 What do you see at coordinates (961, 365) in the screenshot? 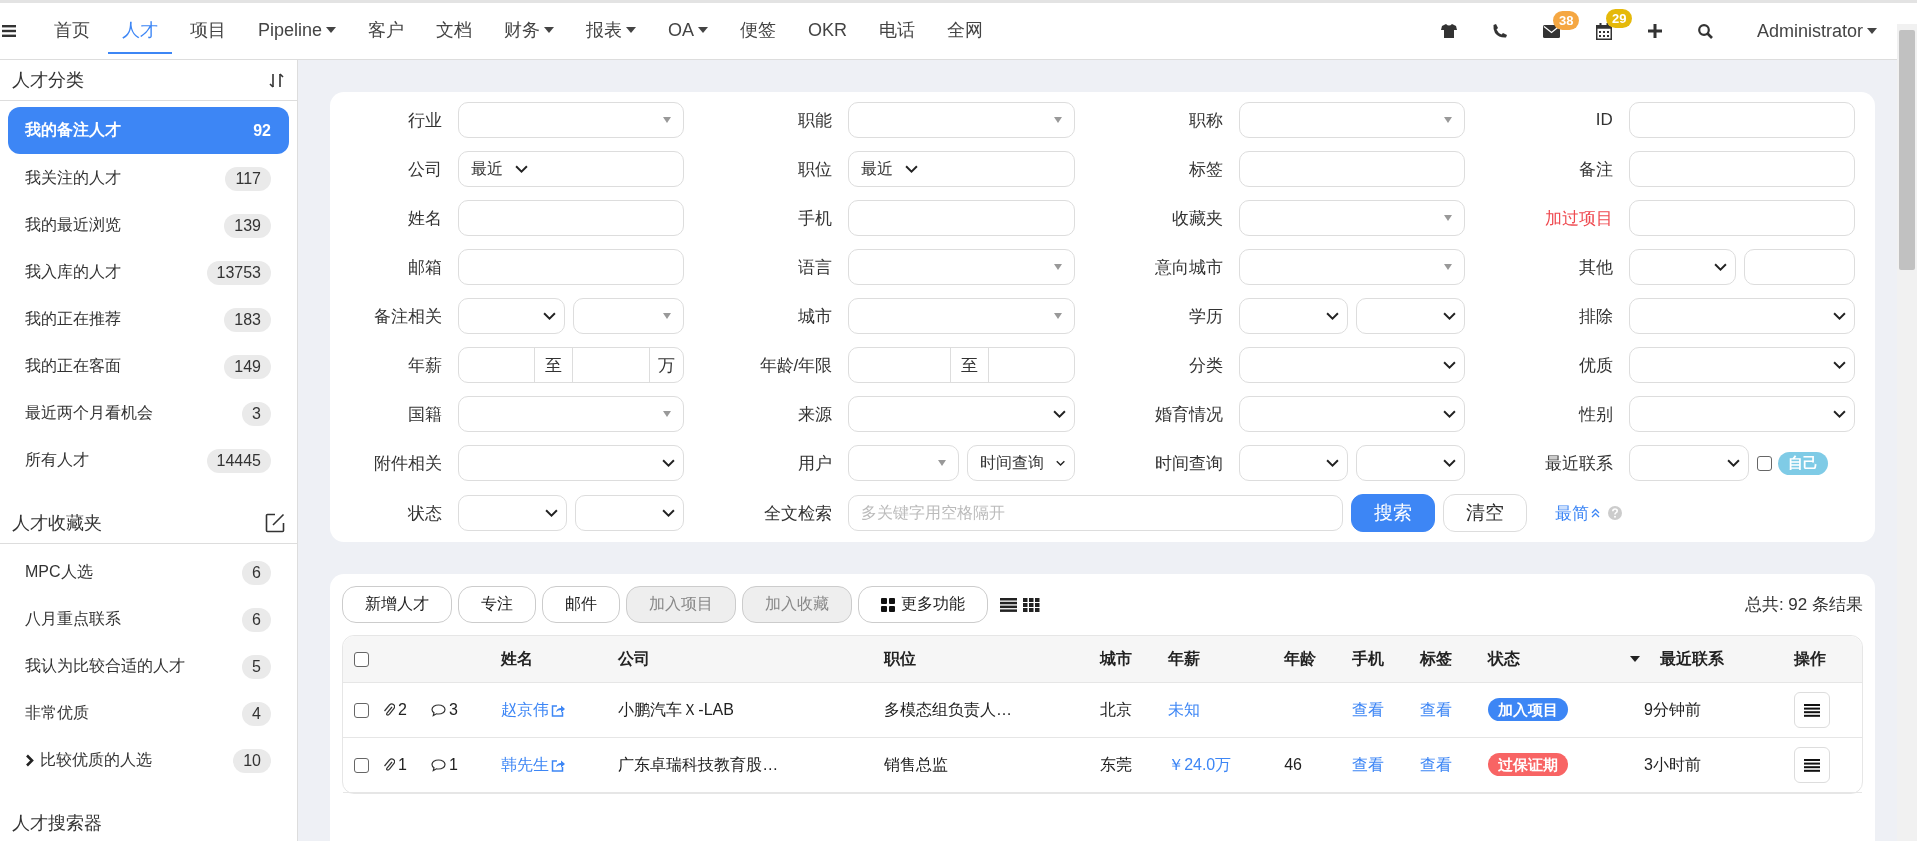
I see `range-field: 至` at bounding box center [961, 365].